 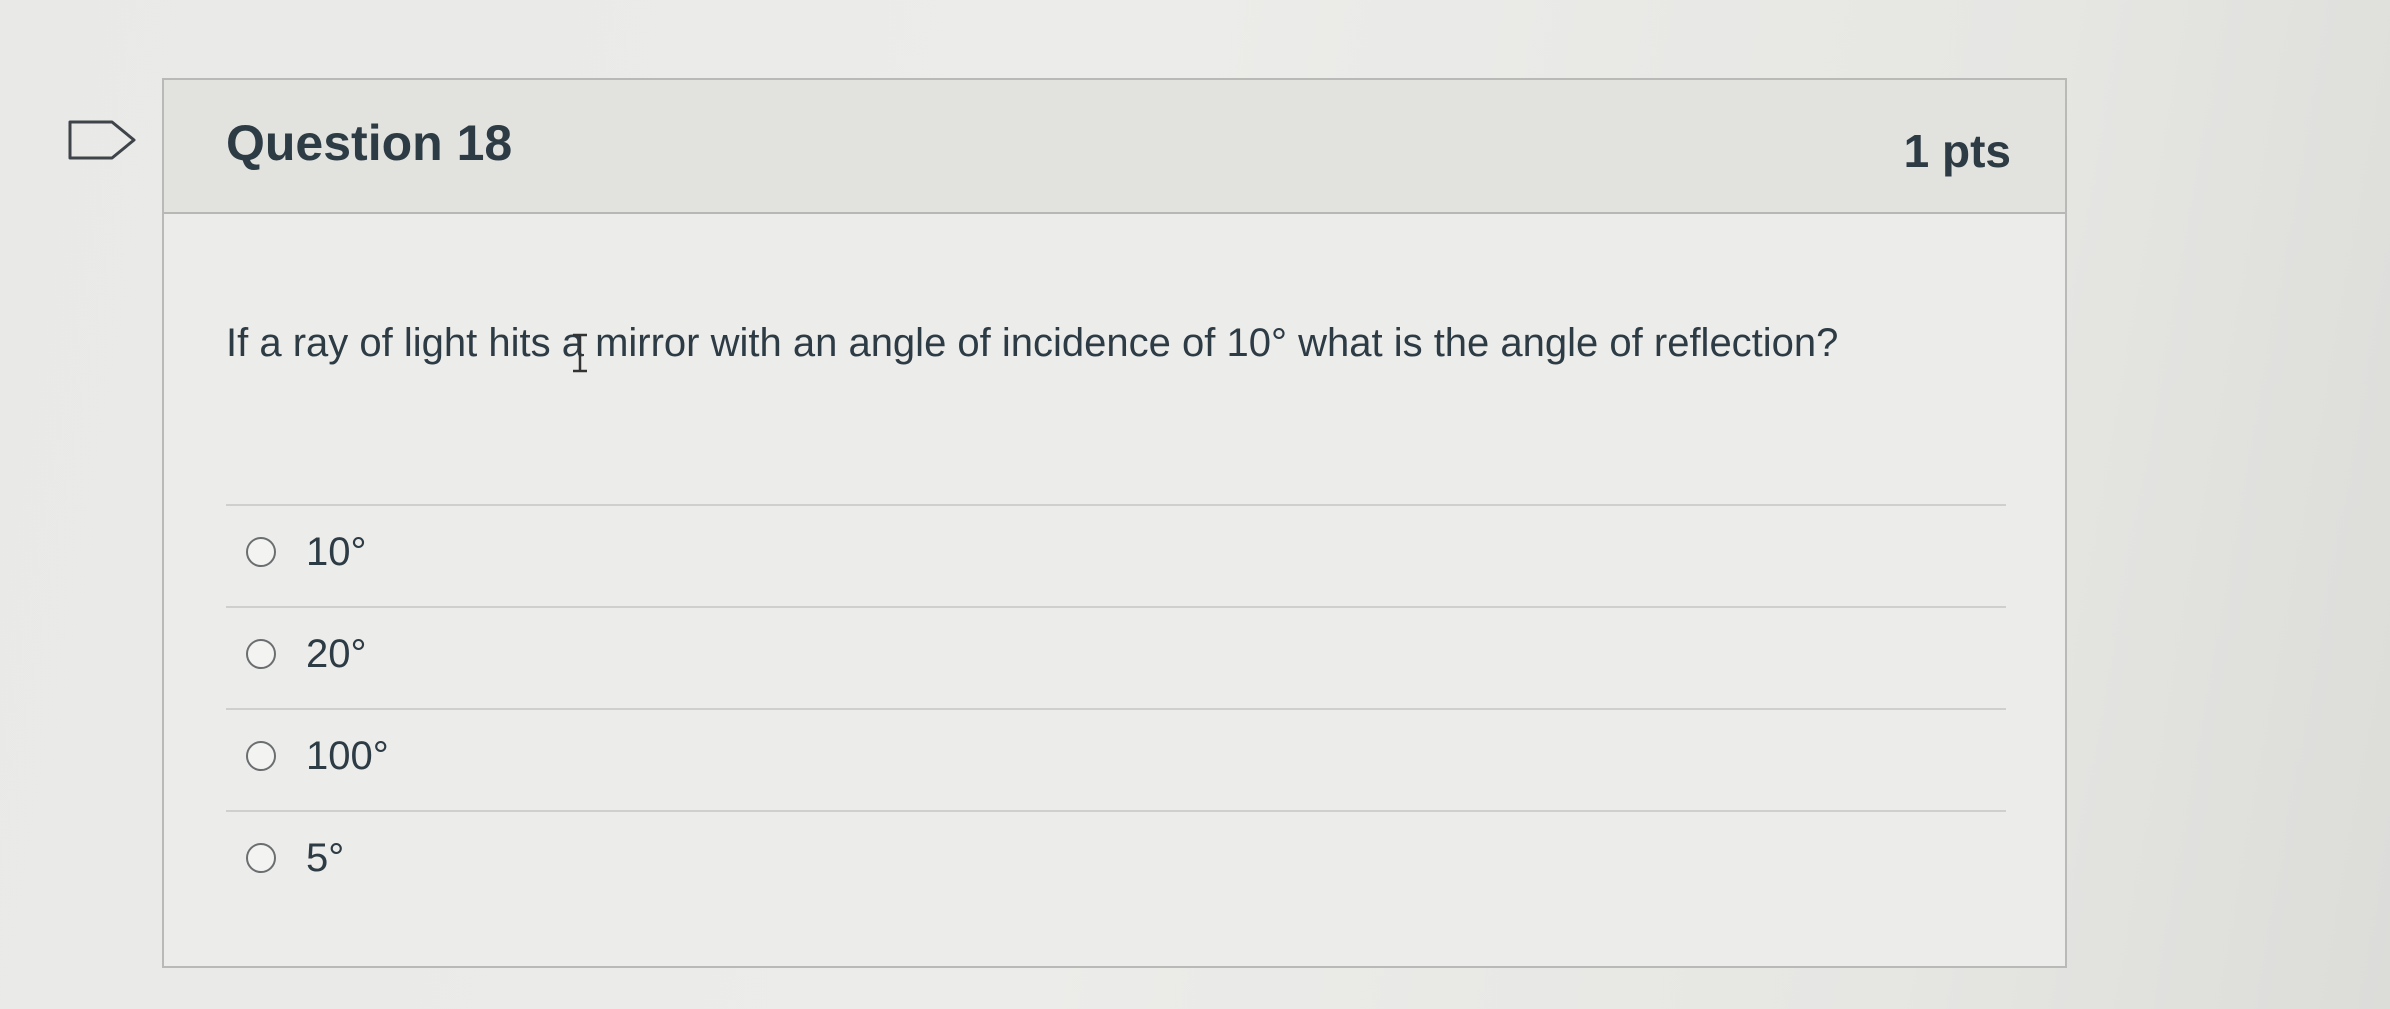 What do you see at coordinates (347, 756) in the screenshot?
I see `answer-label: 100°` at bounding box center [347, 756].